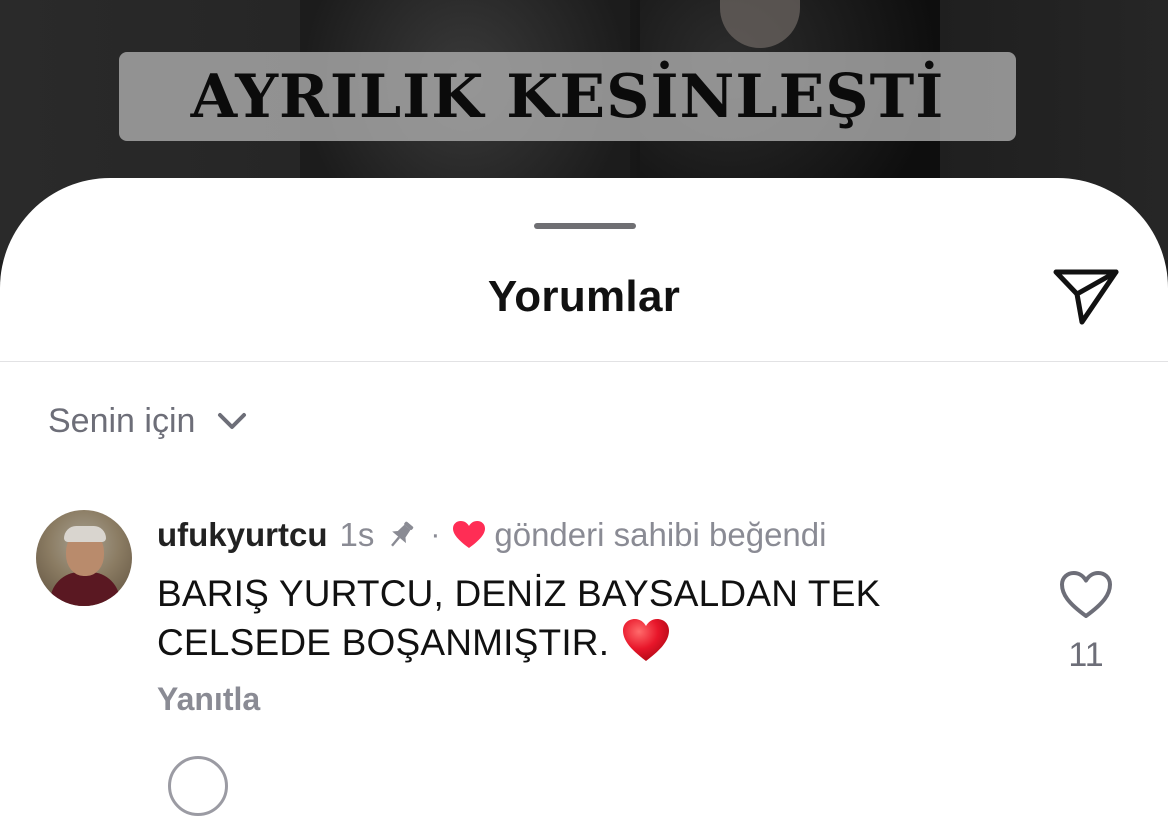  Describe the element at coordinates (1086, 295) in the screenshot. I see `paper-plane-icon` at that location.